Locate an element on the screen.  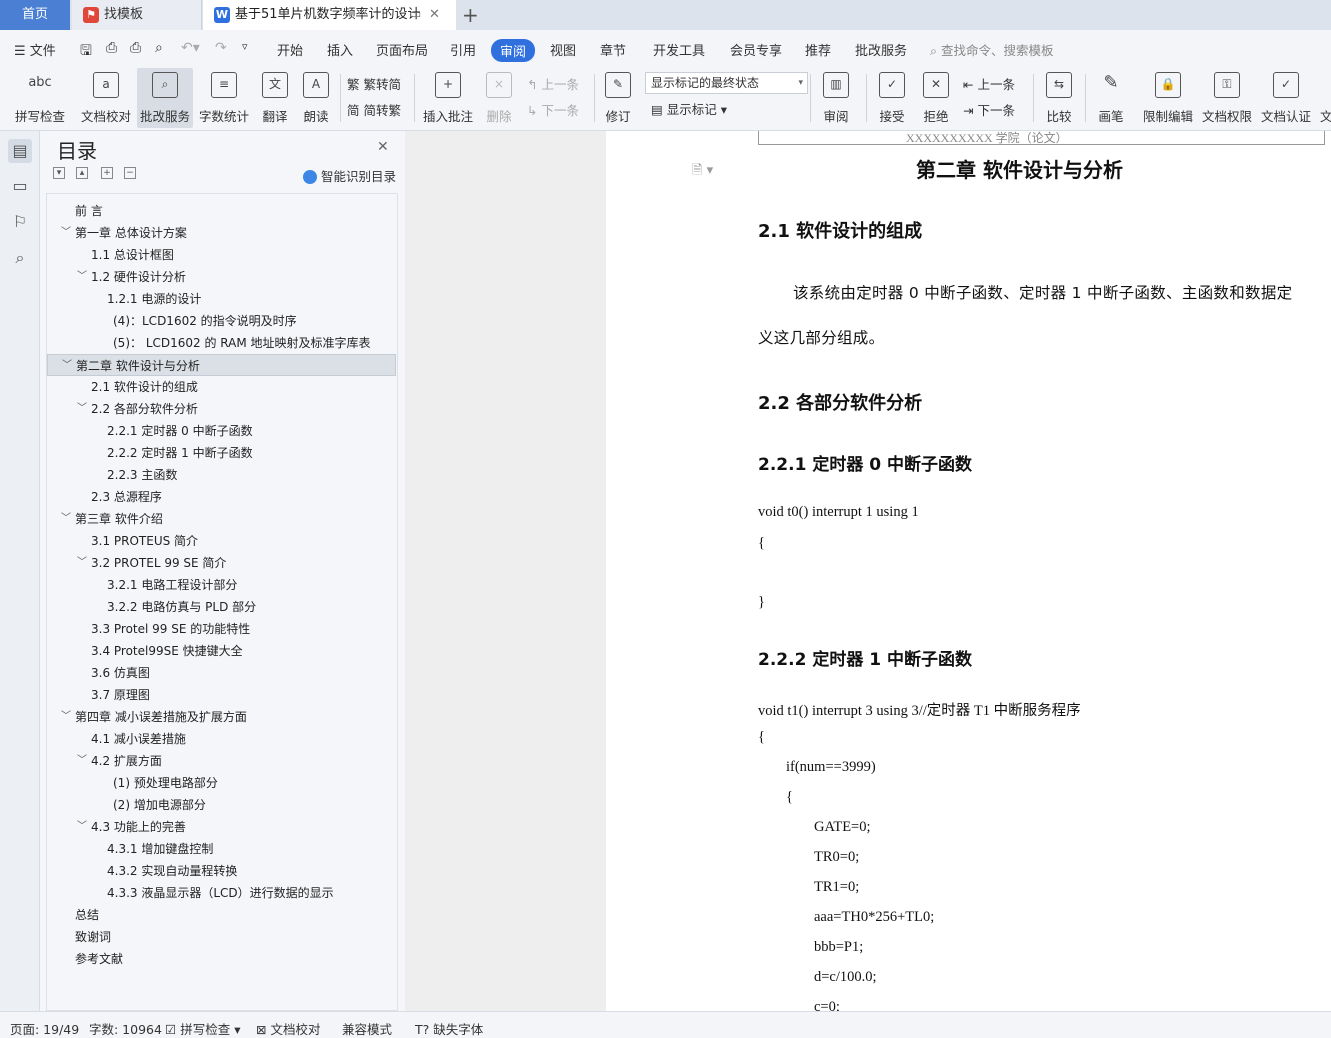
toc-item: 3.3 Protel 99 SE 的功能特性 is located at coordinates (221, 629).